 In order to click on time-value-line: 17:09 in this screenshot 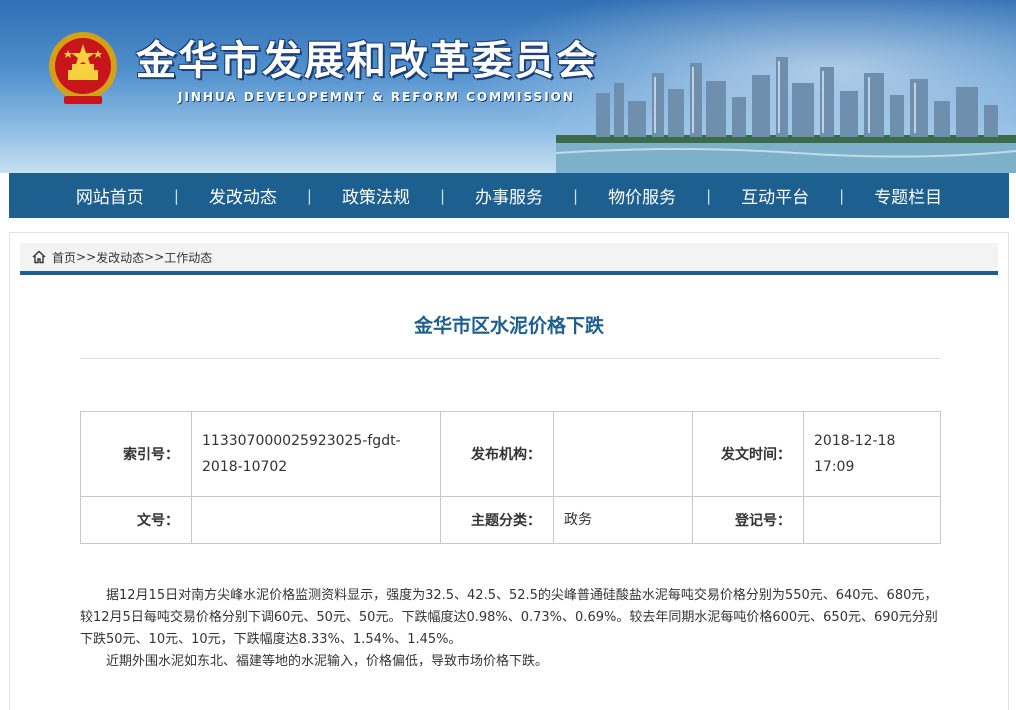, I will do `click(834, 467)`.